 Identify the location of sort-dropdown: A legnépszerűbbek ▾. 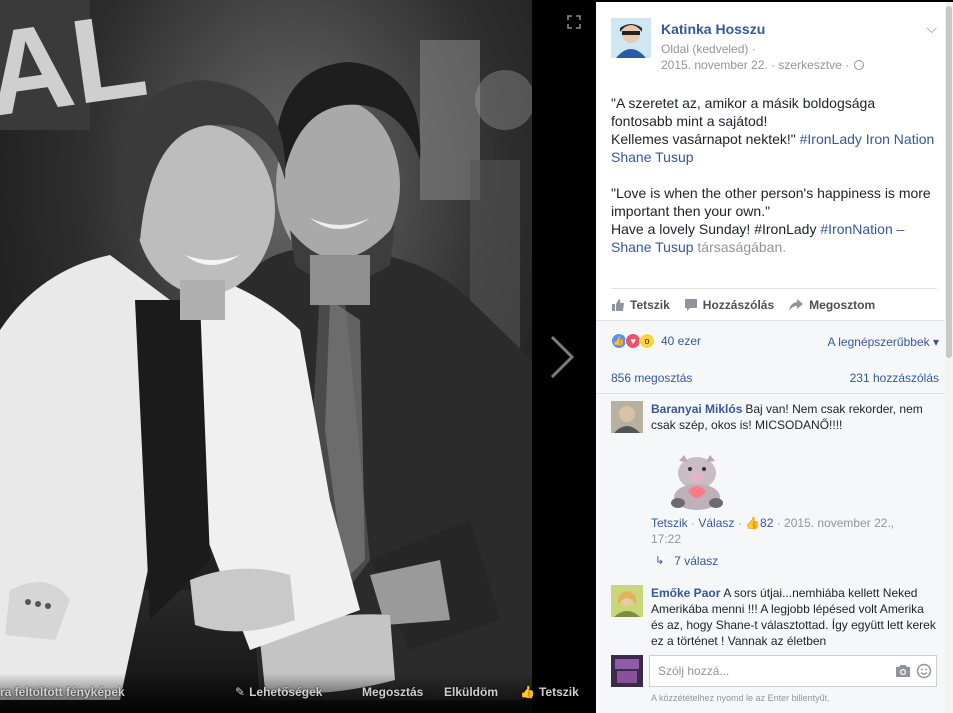
(883, 342).